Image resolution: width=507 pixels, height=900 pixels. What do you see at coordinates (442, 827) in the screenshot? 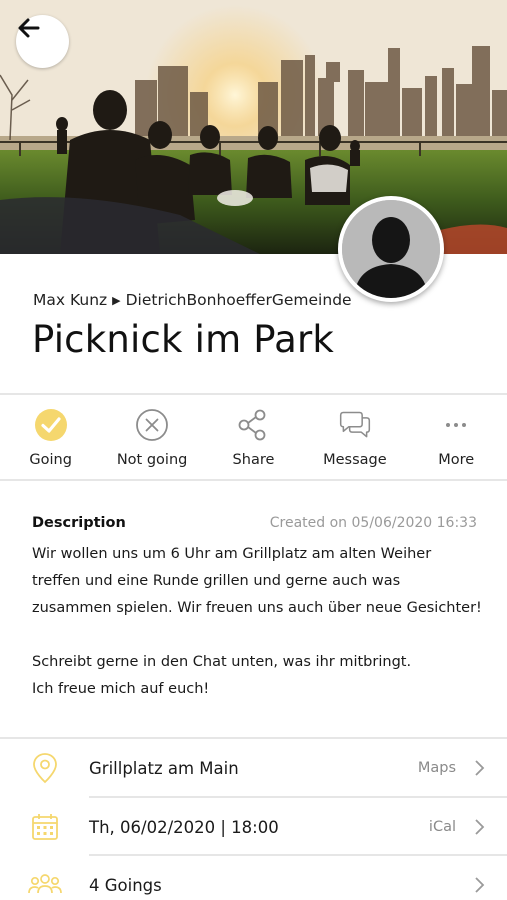
I see `ical-link: iCal` at bounding box center [442, 827].